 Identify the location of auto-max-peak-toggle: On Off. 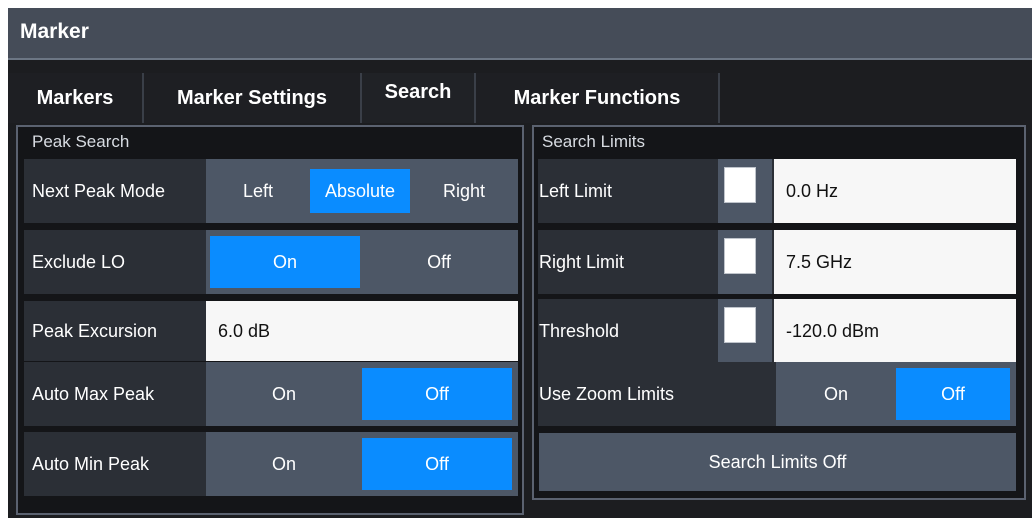
(362, 394).